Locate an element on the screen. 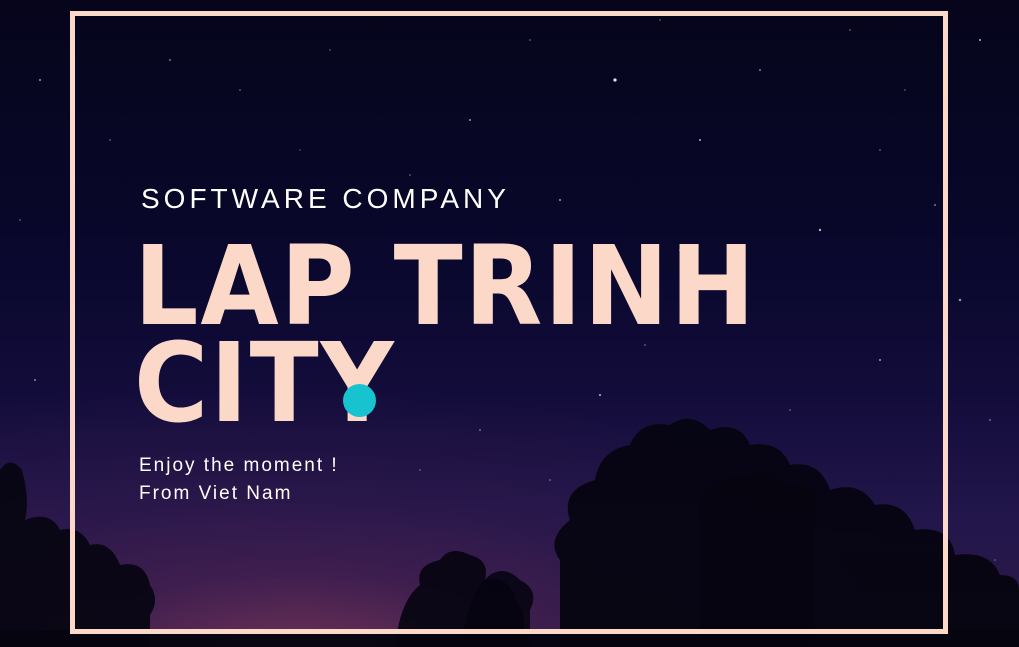 The width and height of the screenshot is (1019, 647). teal-dot-icon is located at coordinates (359, 400).